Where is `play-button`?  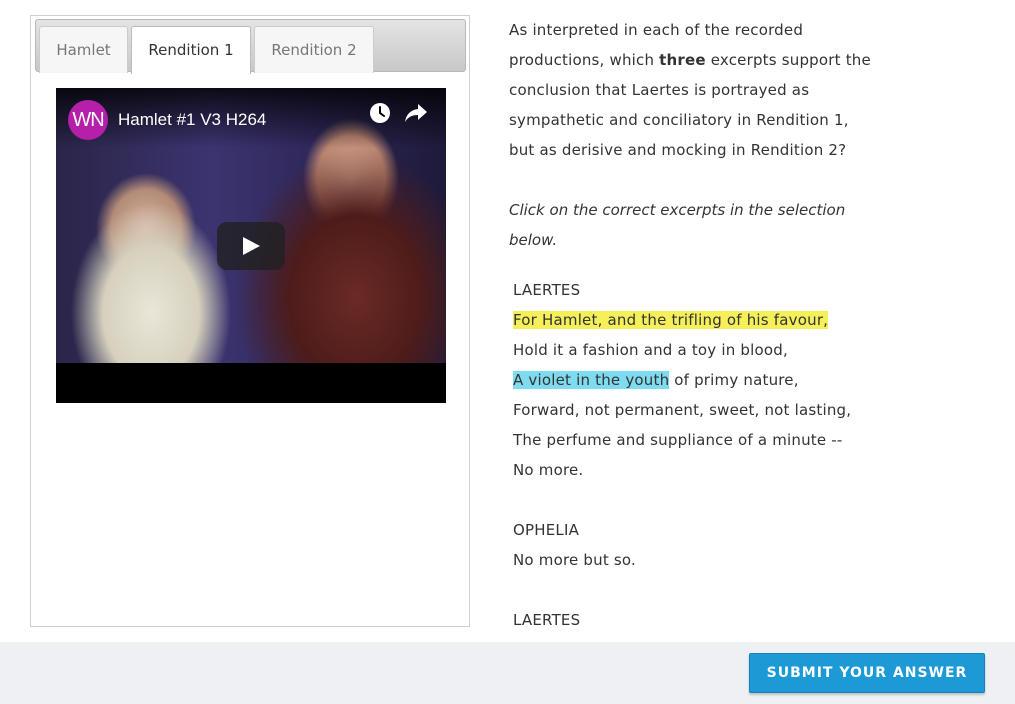 play-button is located at coordinates (251, 246).